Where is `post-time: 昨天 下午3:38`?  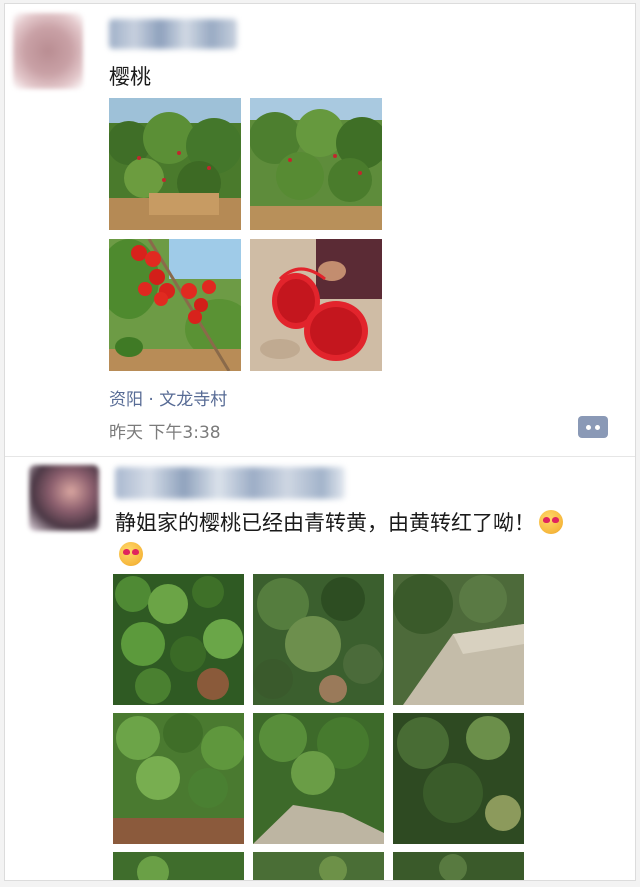
post-time: 昨天 下午3:38 is located at coordinates (165, 433).